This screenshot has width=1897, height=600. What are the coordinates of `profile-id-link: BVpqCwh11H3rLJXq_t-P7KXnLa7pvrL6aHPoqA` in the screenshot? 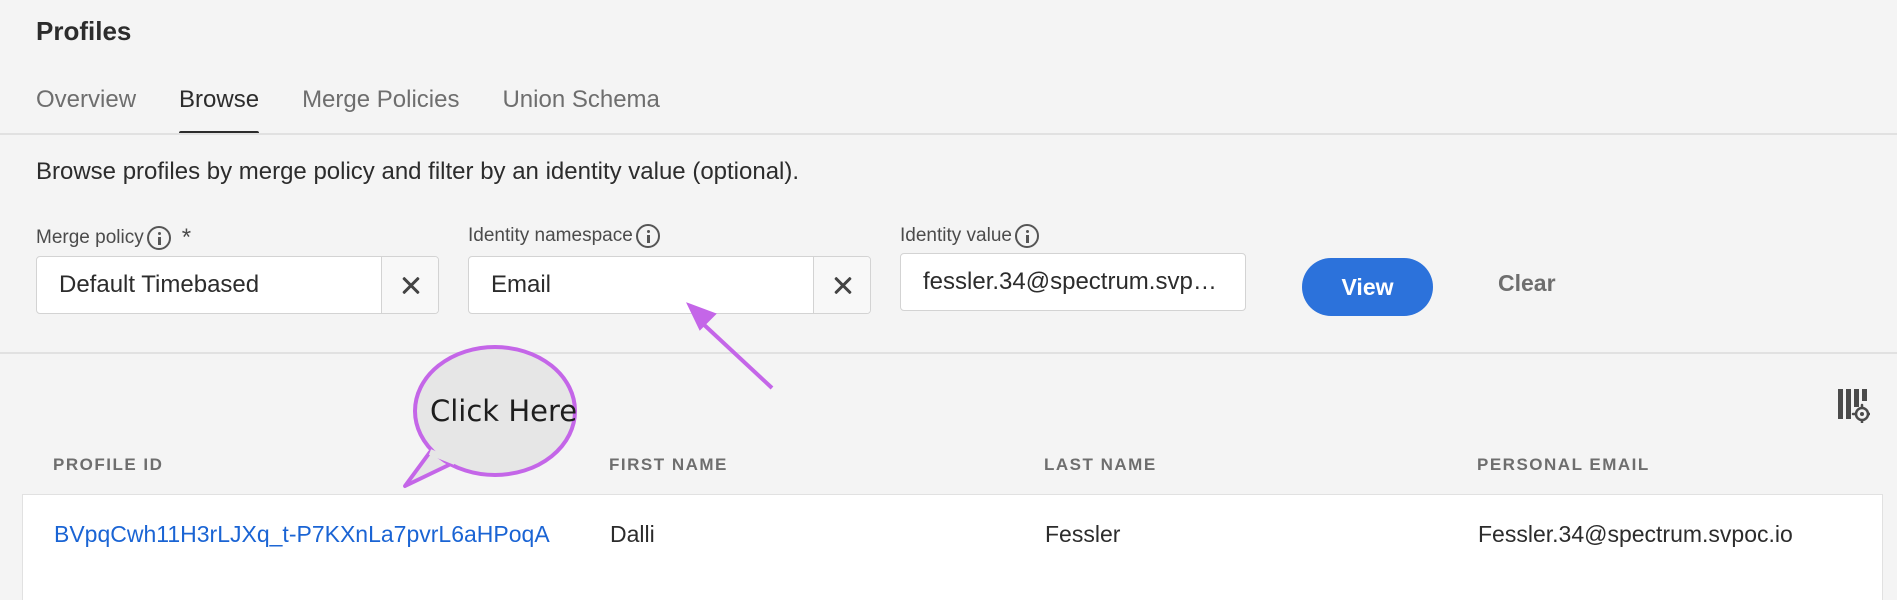 It's located at (302, 534).